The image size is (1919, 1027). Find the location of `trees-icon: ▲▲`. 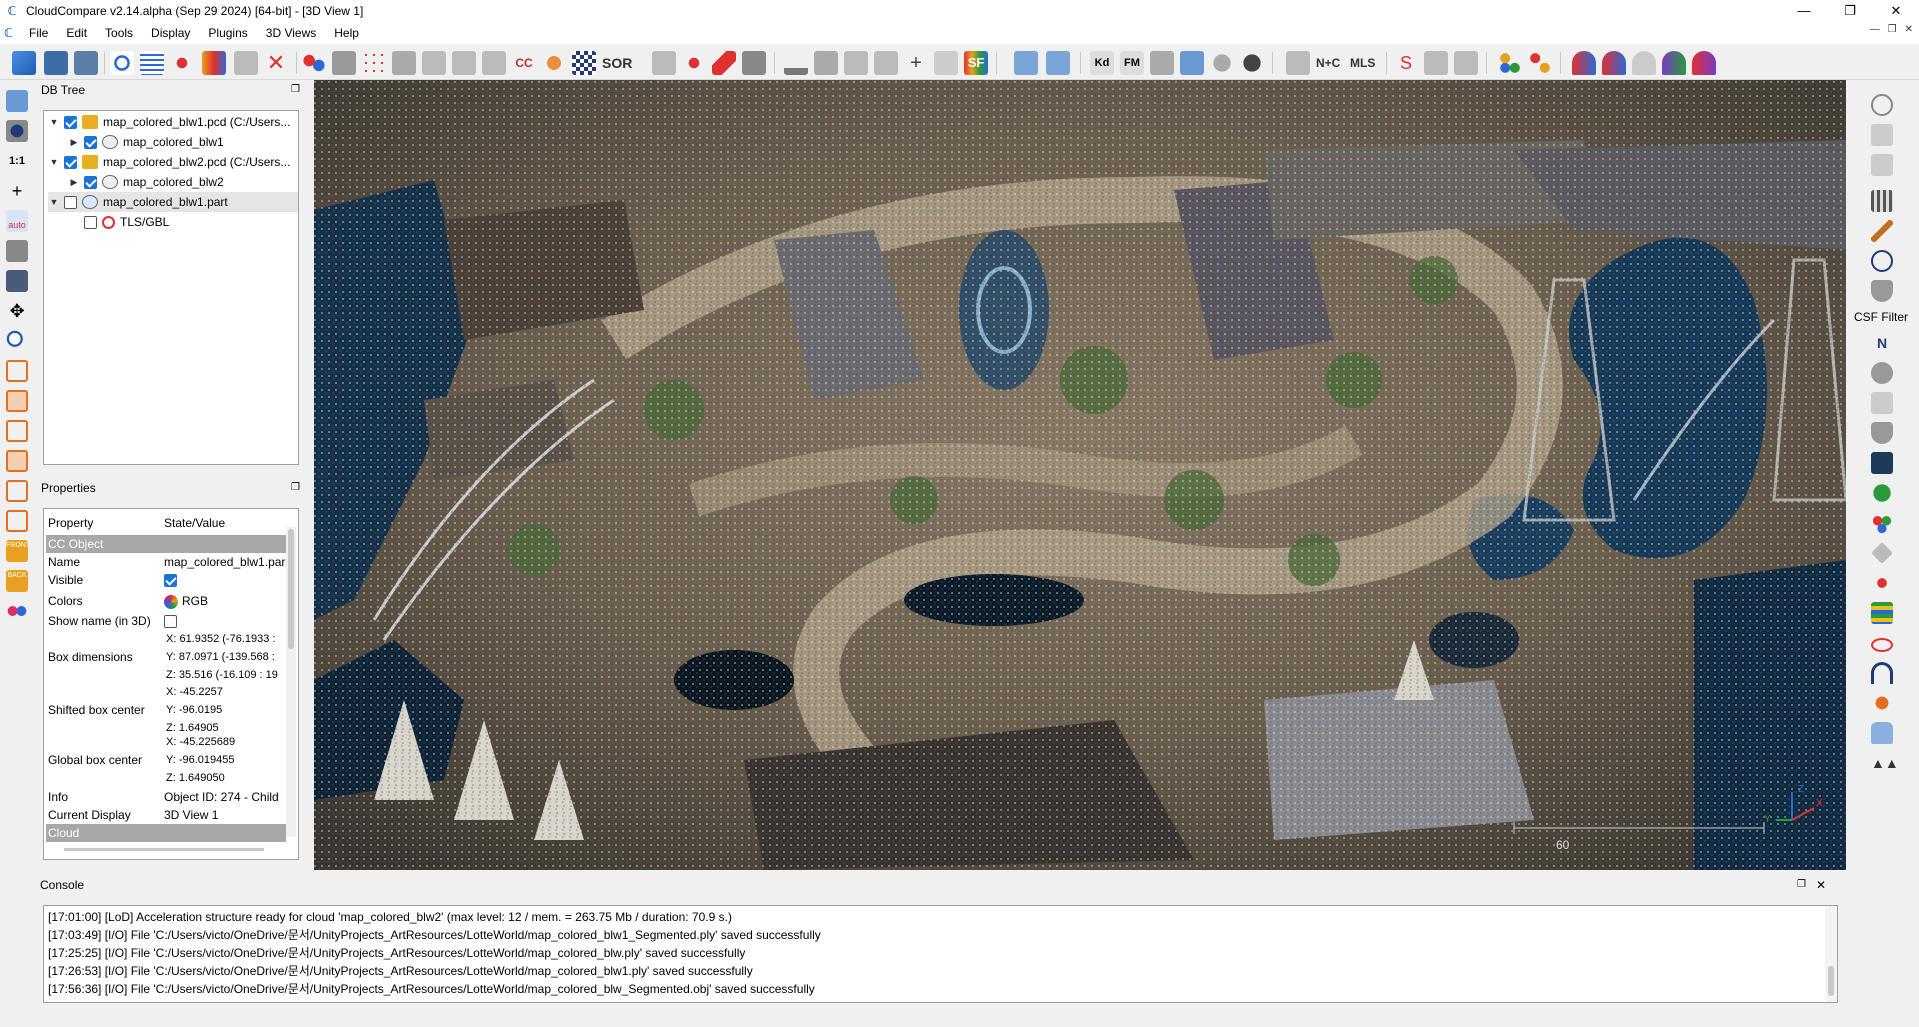

trees-icon: ▲▲ is located at coordinates (1885, 763).